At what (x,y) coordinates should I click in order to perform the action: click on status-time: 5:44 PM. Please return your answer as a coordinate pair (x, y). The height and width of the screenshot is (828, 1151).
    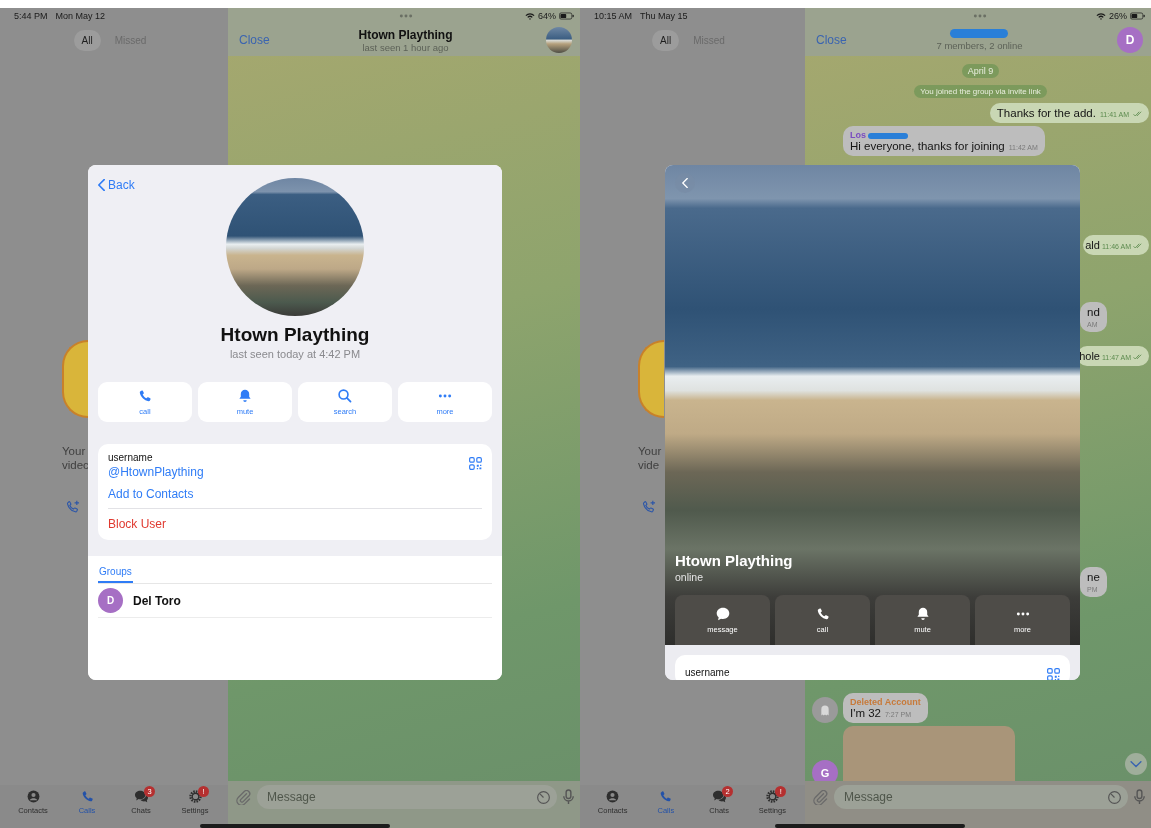
    Looking at the image, I should click on (31, 16).